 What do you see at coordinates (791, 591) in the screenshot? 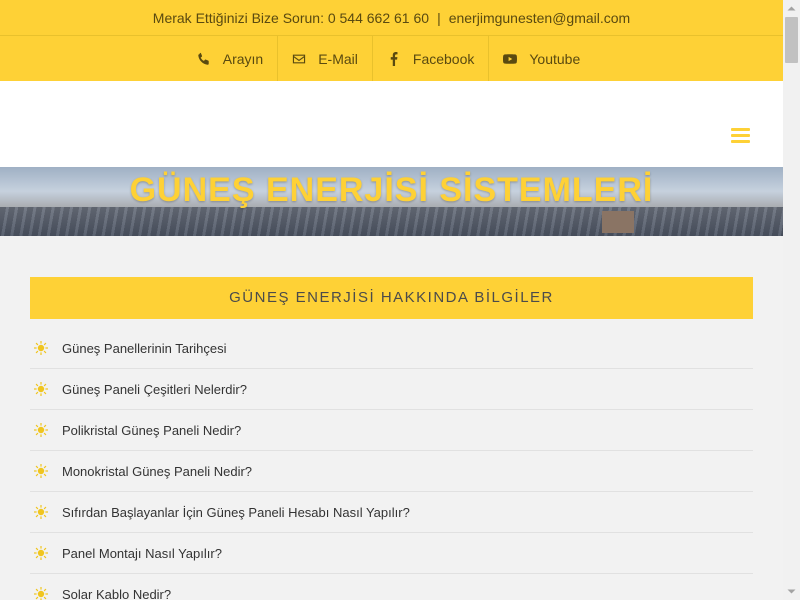
I see `scroll-down-arrow-icon` at bounding box center [791, 591].